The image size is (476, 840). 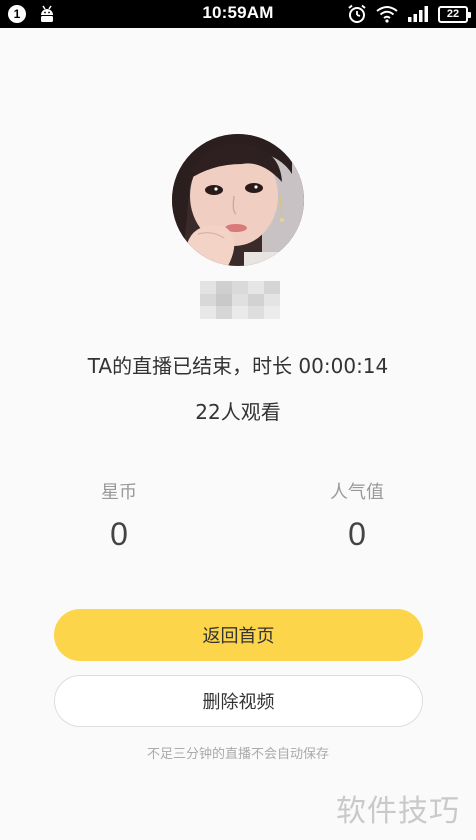 I want to click on alarm-icon, so click(x=357, y=13).